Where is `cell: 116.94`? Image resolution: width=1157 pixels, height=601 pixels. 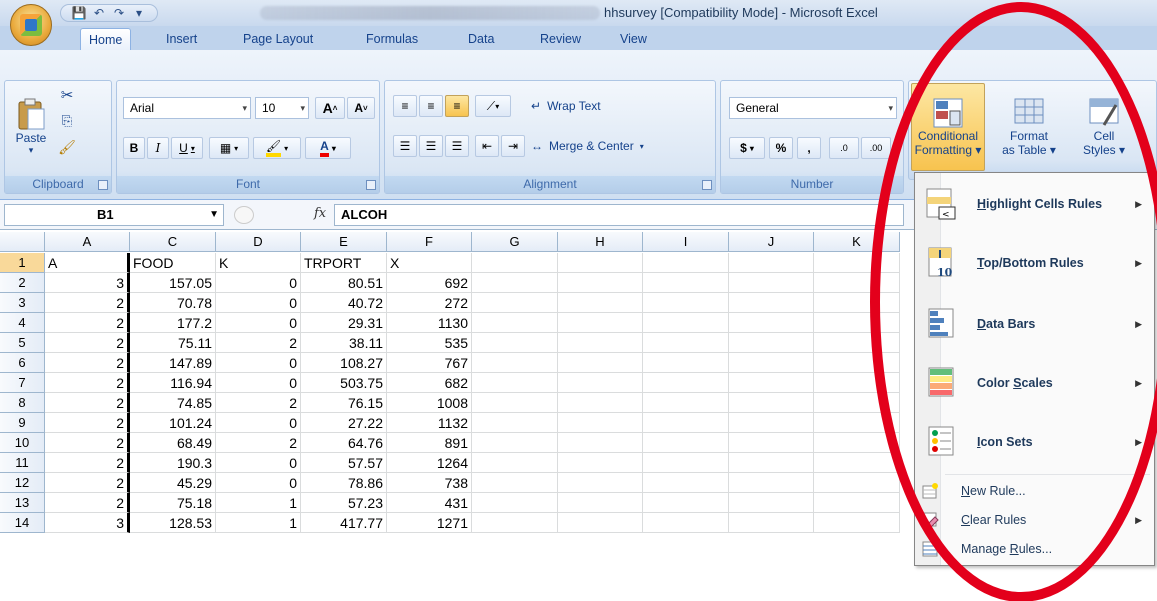
cell: 116.94 is located at coordinates (173, 383).